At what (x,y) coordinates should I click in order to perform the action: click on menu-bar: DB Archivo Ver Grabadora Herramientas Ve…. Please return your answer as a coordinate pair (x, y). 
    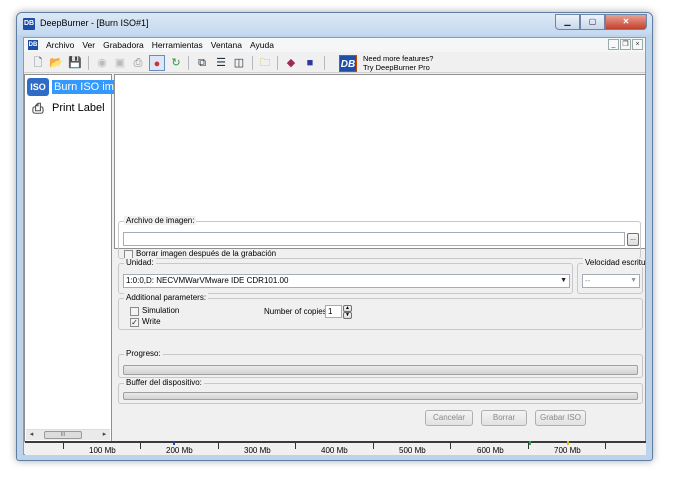
    Looking at the image, I should click on (334, 45).